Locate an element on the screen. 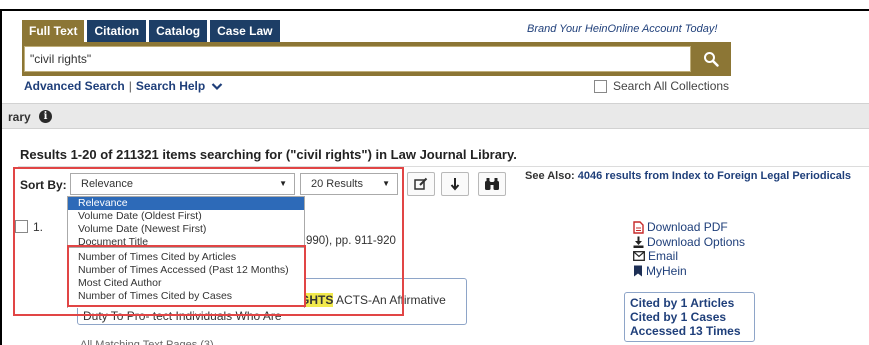  email-label: Email is located at coordinates (663, 256).